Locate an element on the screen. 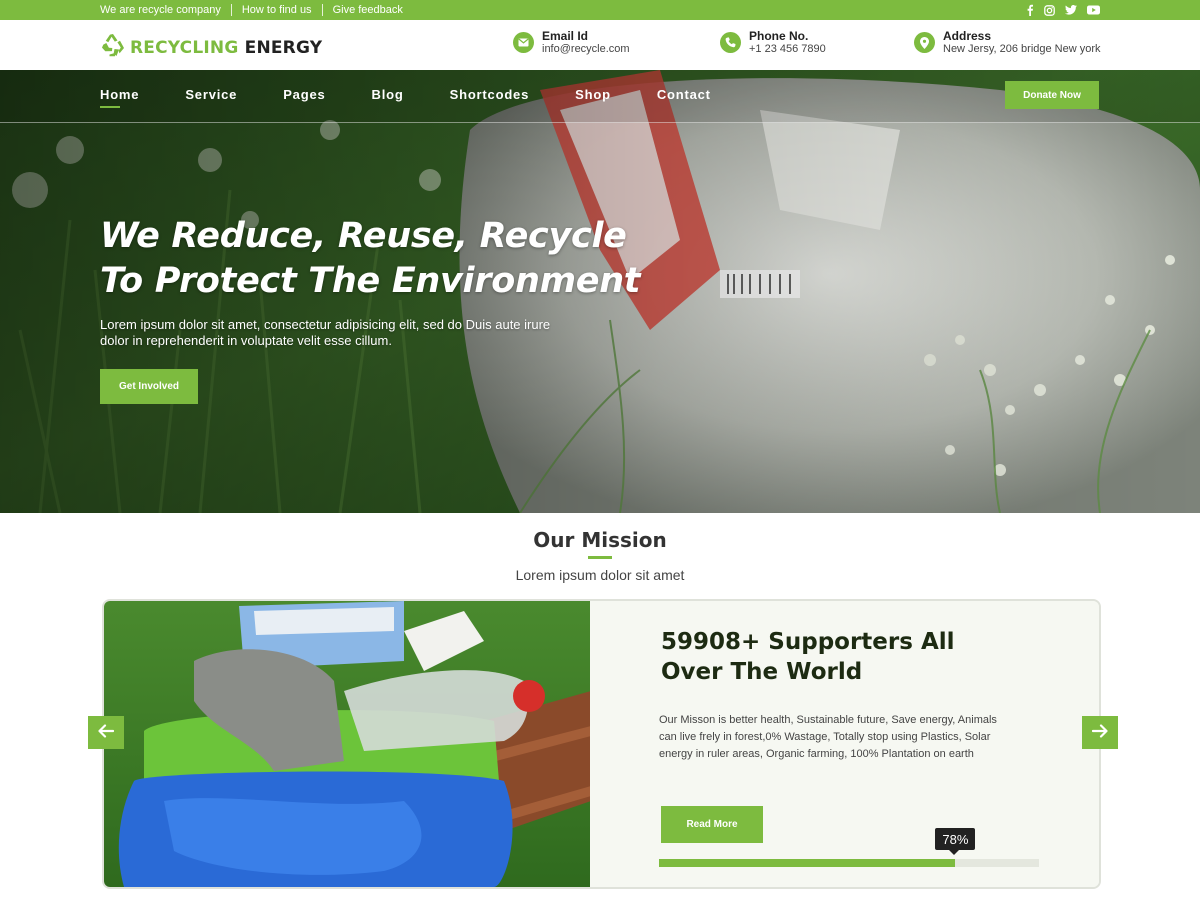  mission-card-image is located at coordinates (347, 744).